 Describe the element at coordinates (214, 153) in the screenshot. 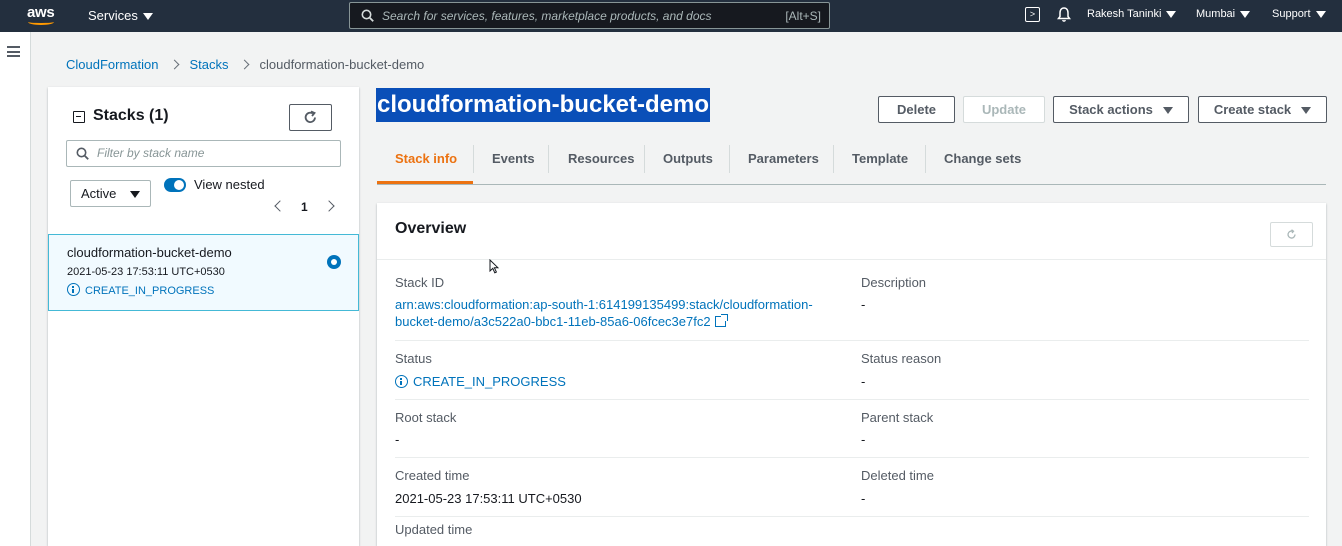

I see `filter-stack-field` at that location.